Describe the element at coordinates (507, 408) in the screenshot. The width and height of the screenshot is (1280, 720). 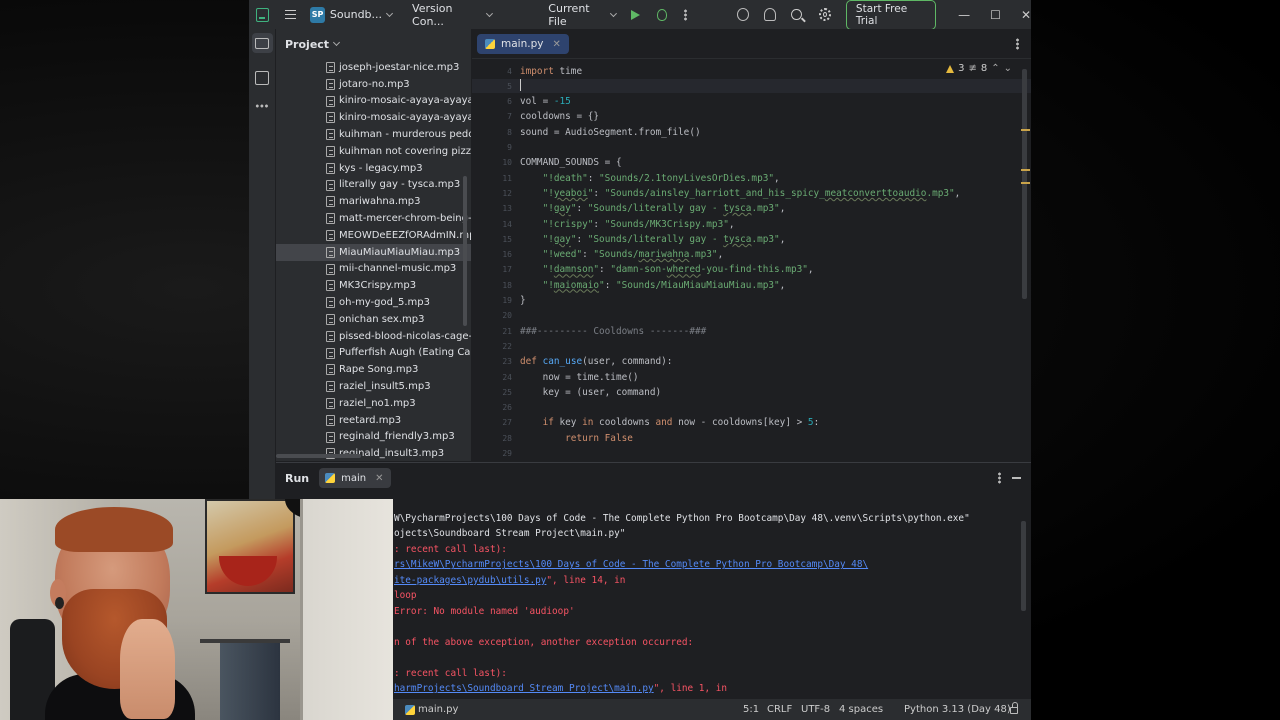
I see `line-number: 26` at that location.